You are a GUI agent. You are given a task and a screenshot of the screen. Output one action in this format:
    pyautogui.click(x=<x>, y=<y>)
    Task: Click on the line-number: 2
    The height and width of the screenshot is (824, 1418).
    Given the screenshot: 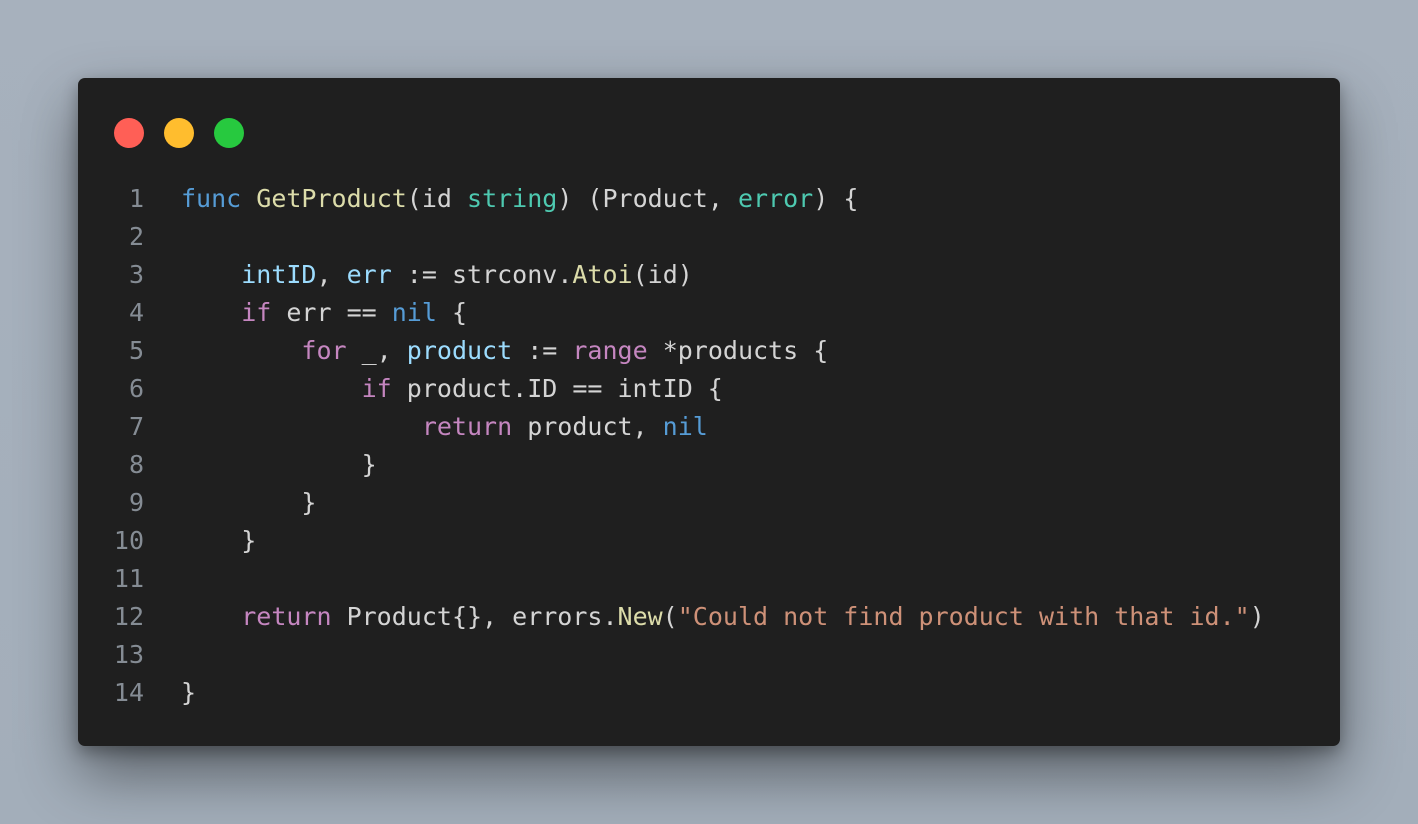 What is the action you would take?
    pyautogui.click(x=136, y=236)
    